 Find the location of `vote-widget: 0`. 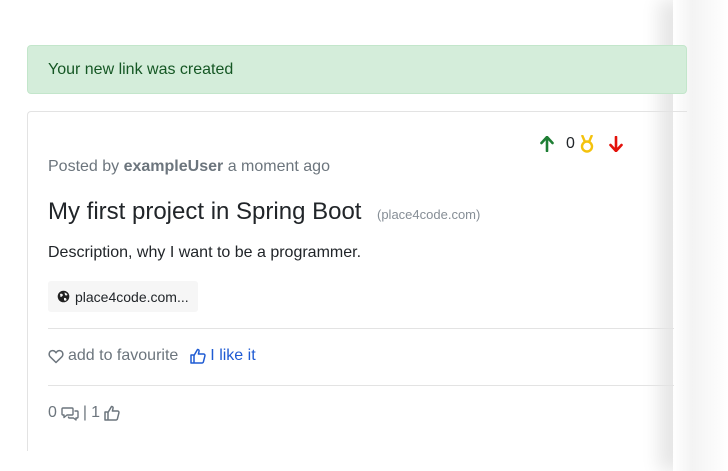

vote-widget: 0 is located at coordinates (581, 144).